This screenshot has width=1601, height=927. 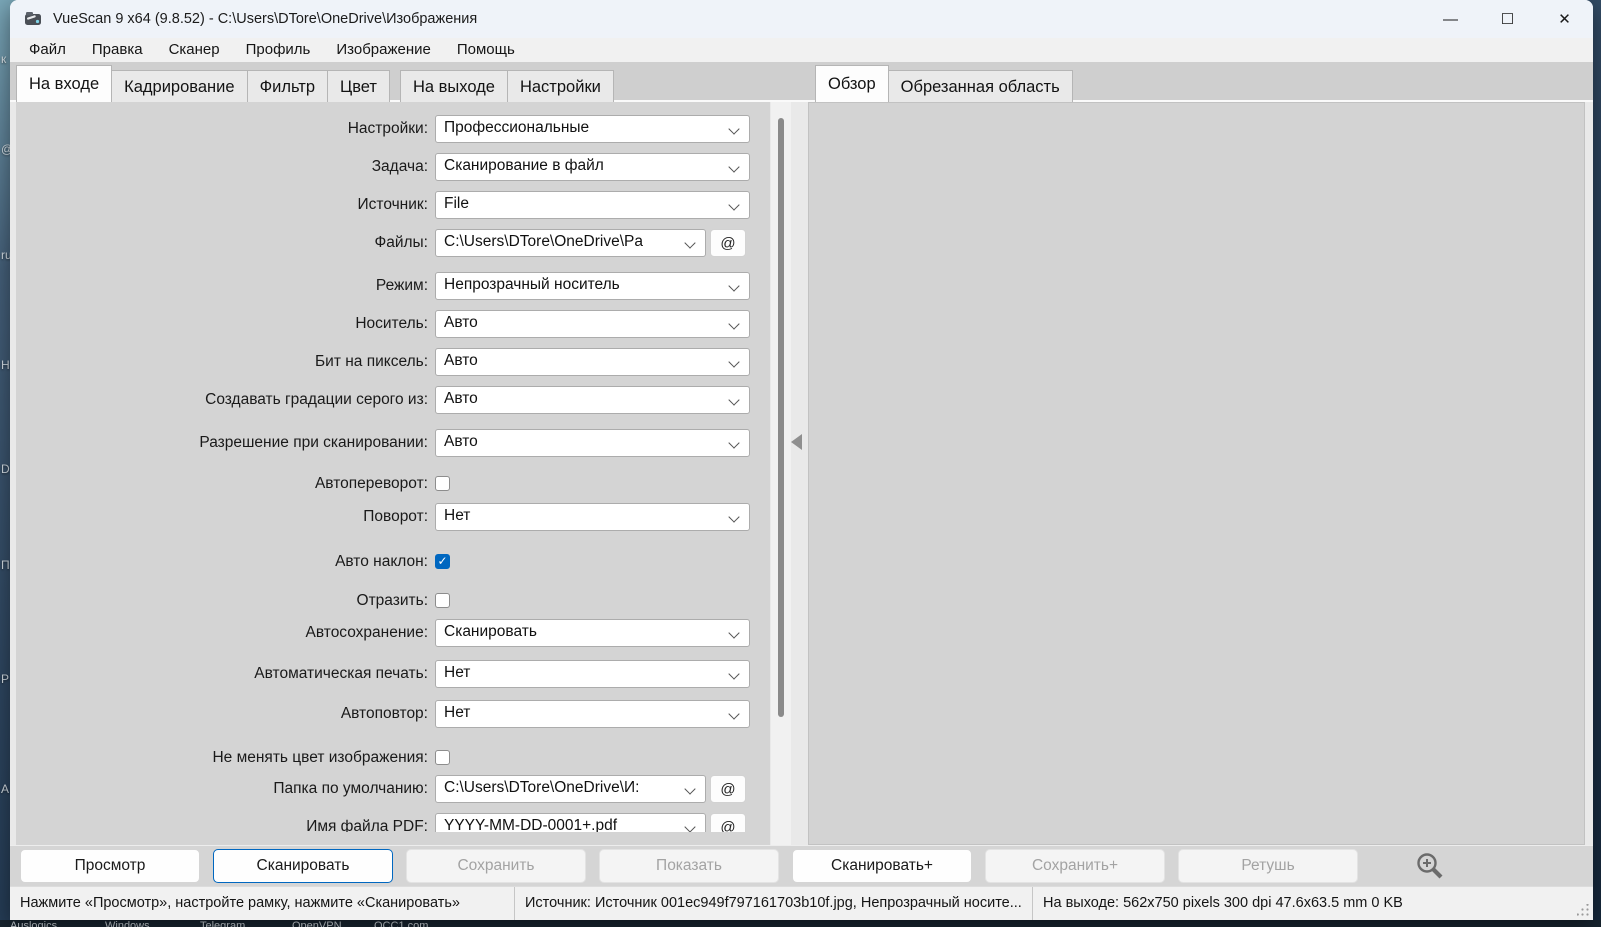 What do you see at coordinates (341, 673) in the screenshot?
I see `field-label: Автоматическая печать:` at bounding box center [341, 673].